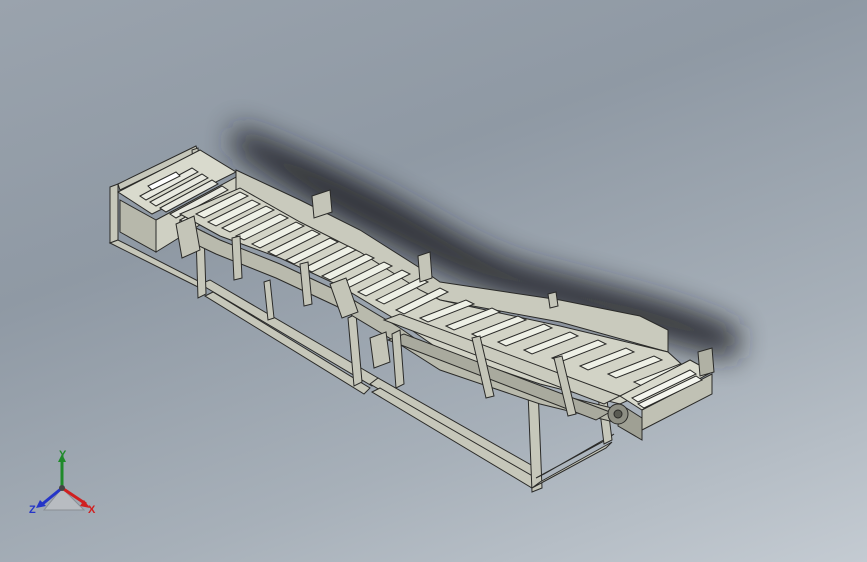 The image size is (867, 562). I want to click on y-axis-label: Y, so click(63, 455).